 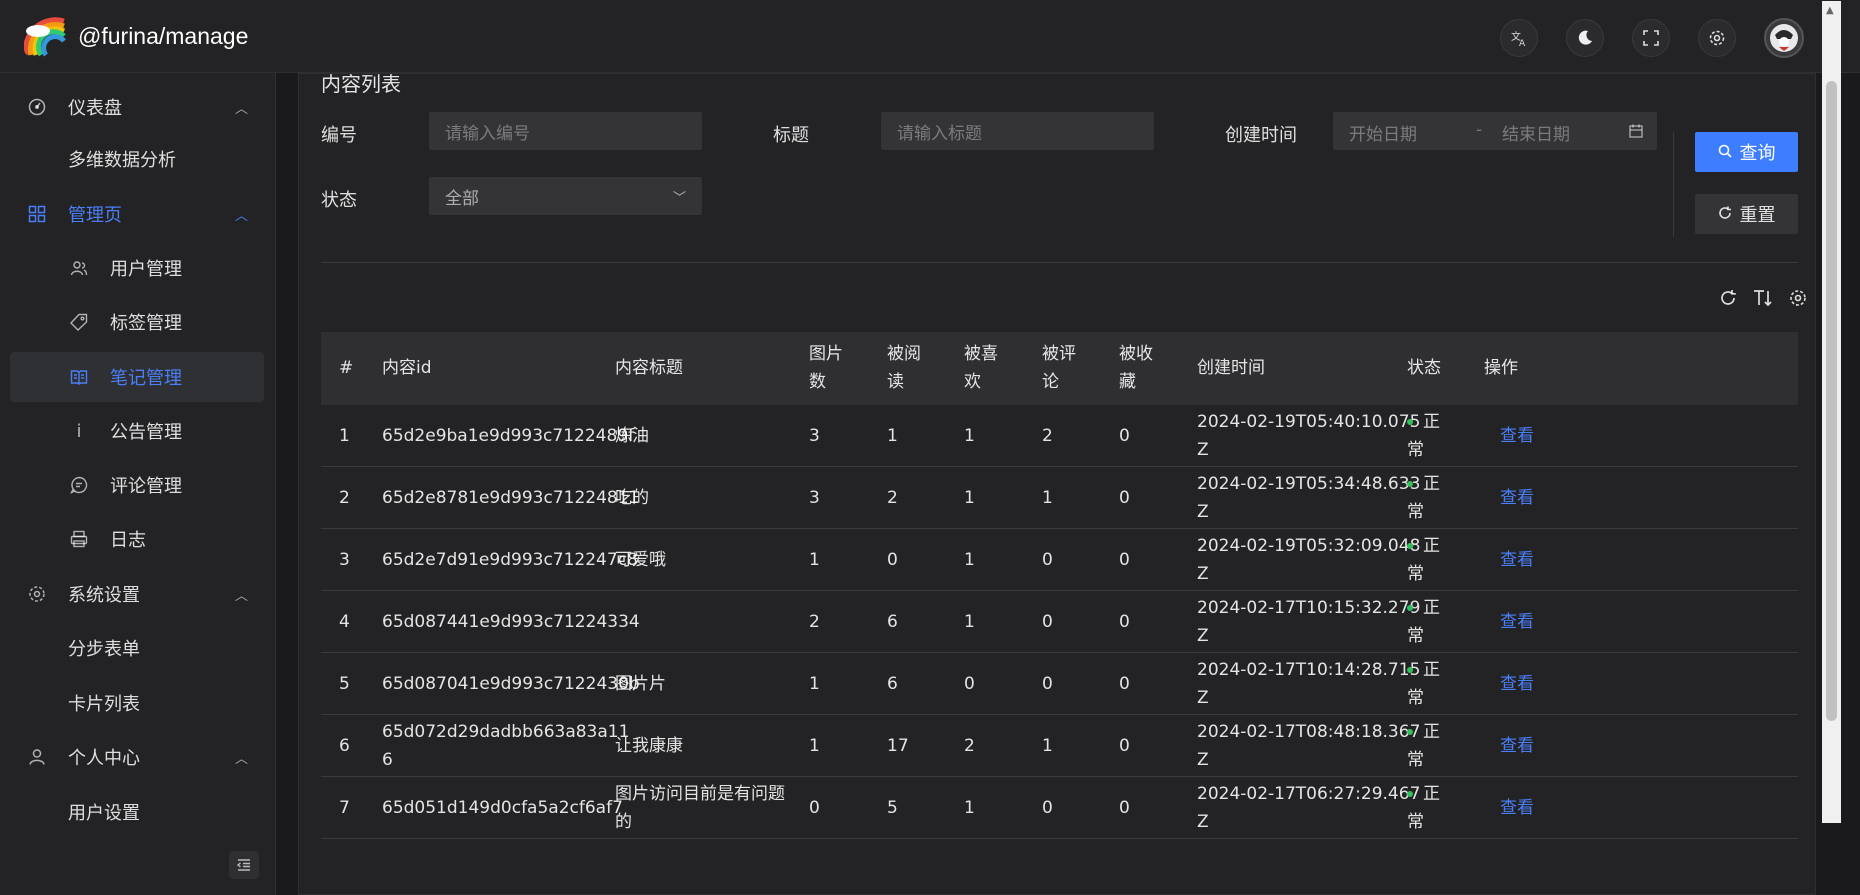 I want to click on gear-icon, so click(x=1717, y=38).